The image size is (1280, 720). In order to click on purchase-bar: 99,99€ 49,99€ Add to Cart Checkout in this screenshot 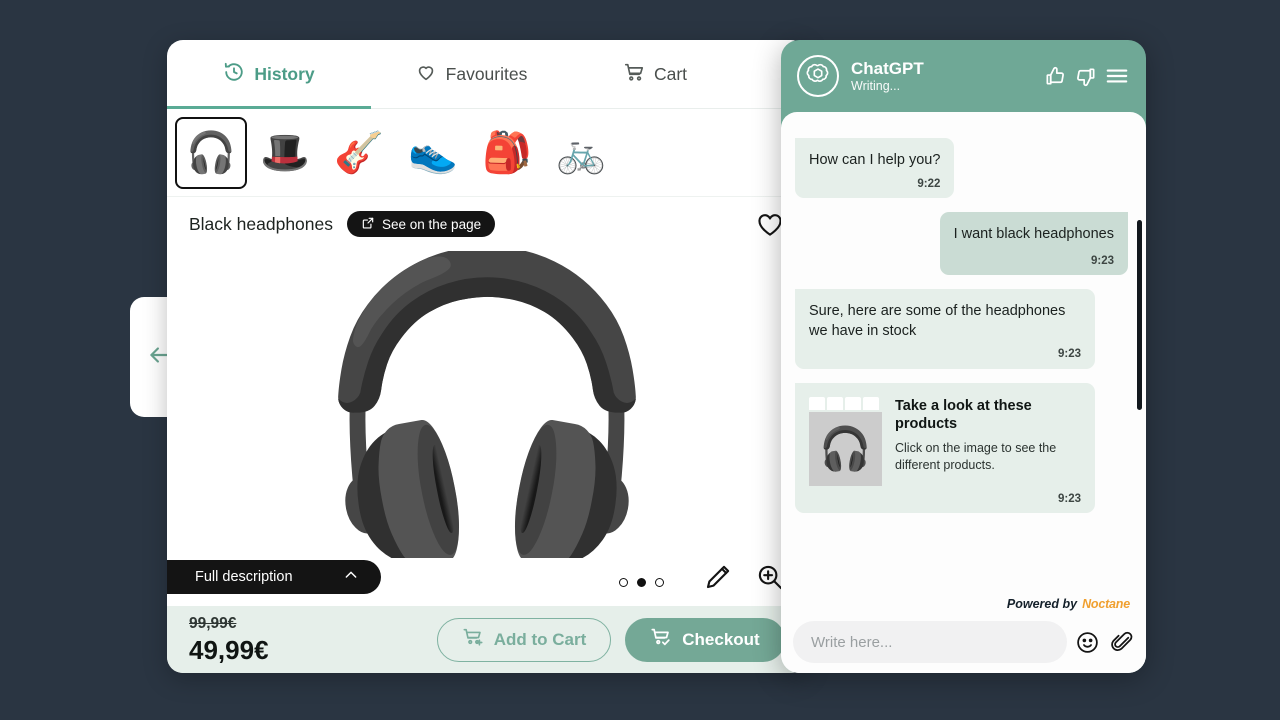, I will do `click(487, 639)`.